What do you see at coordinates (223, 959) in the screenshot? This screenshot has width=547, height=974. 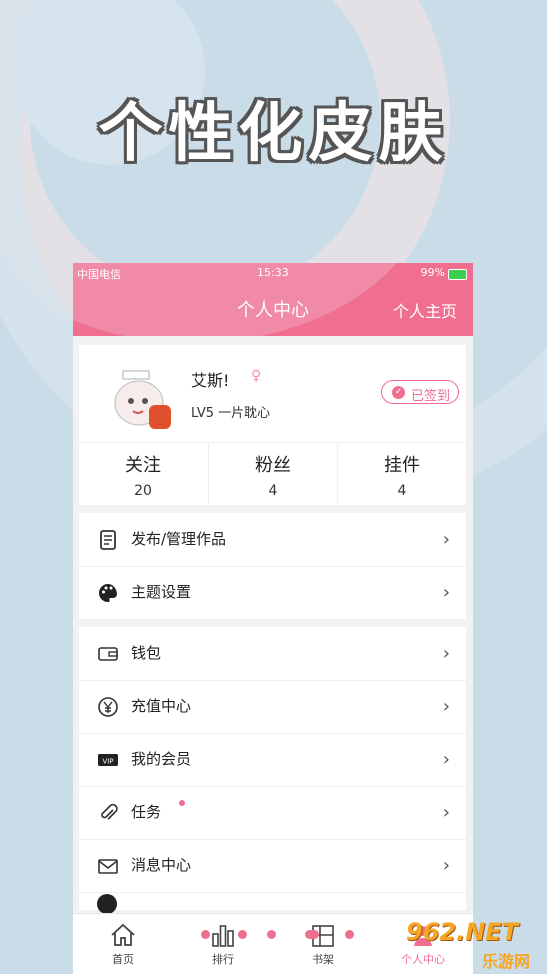 I see `tab-label: 排行` at bounding box center [223, 959].